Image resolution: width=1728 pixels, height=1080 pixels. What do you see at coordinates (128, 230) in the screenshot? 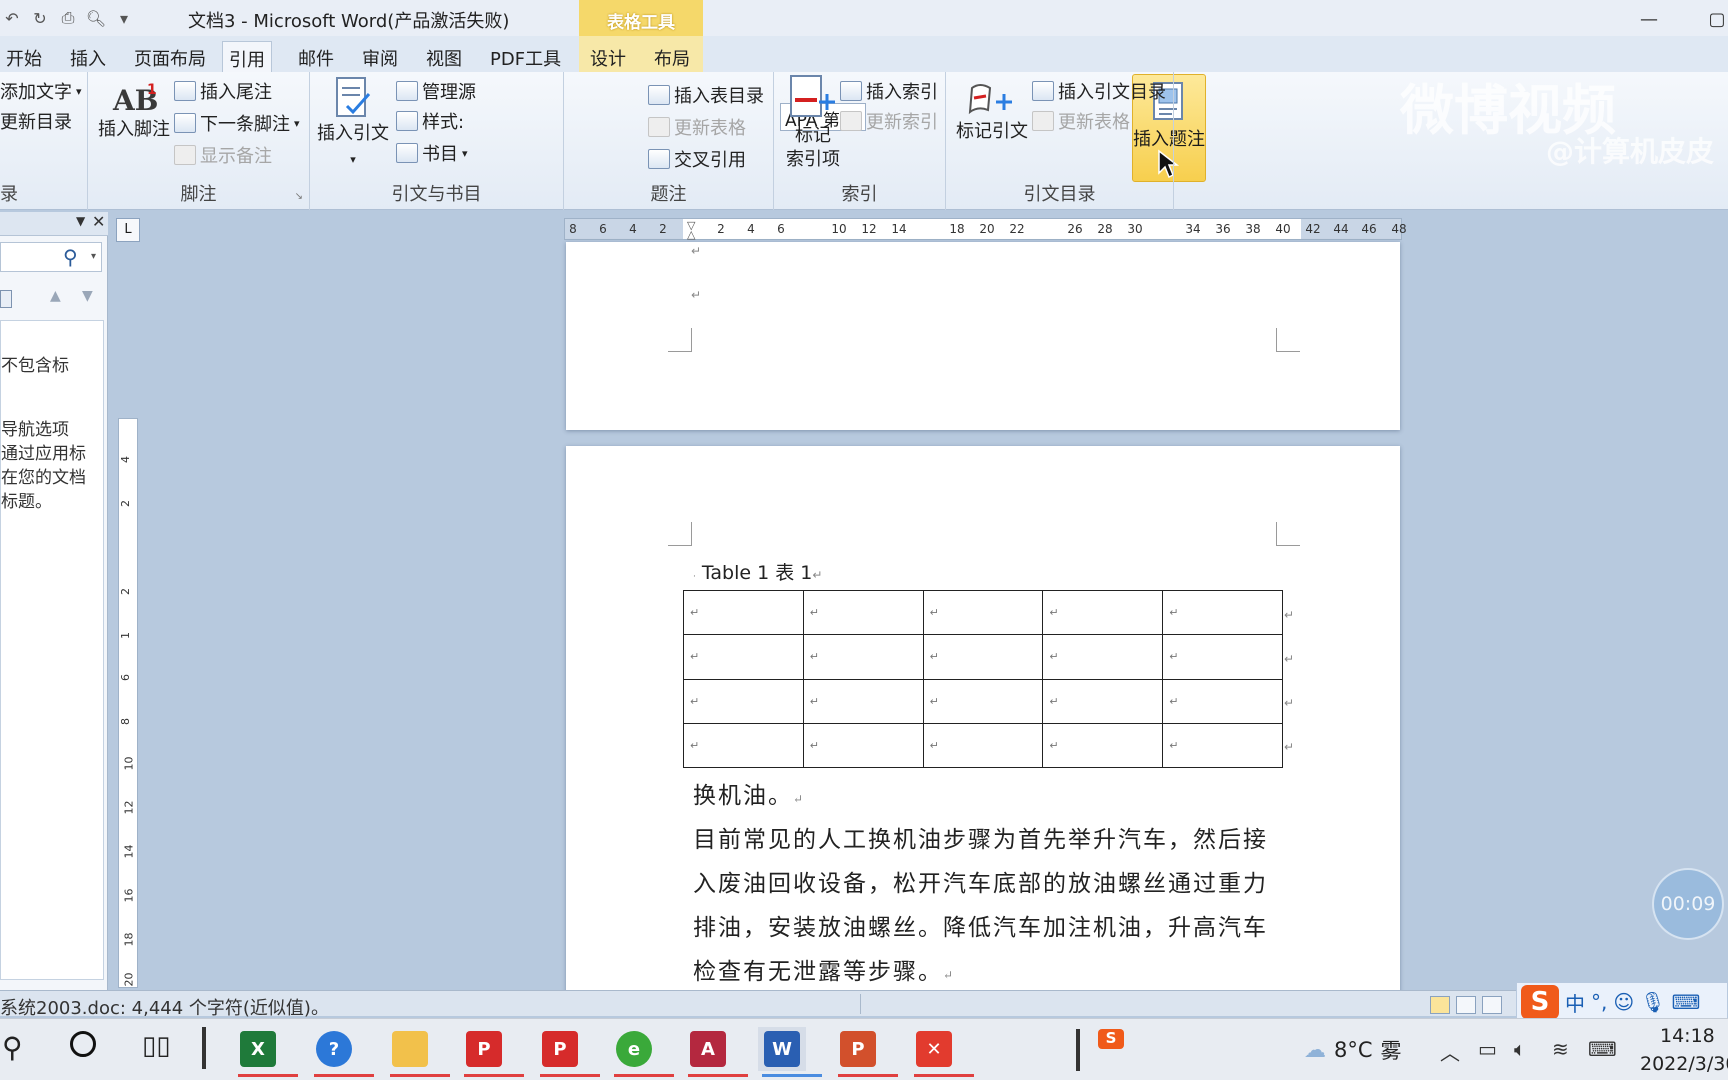
I see `tab-selector: L` at bounding box center [128, 230].